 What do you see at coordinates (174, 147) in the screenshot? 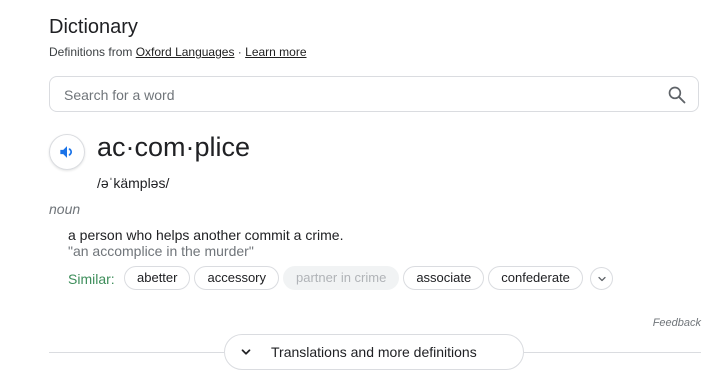
I see `headword: ac·com·plice` at bounding box center [174, 147].